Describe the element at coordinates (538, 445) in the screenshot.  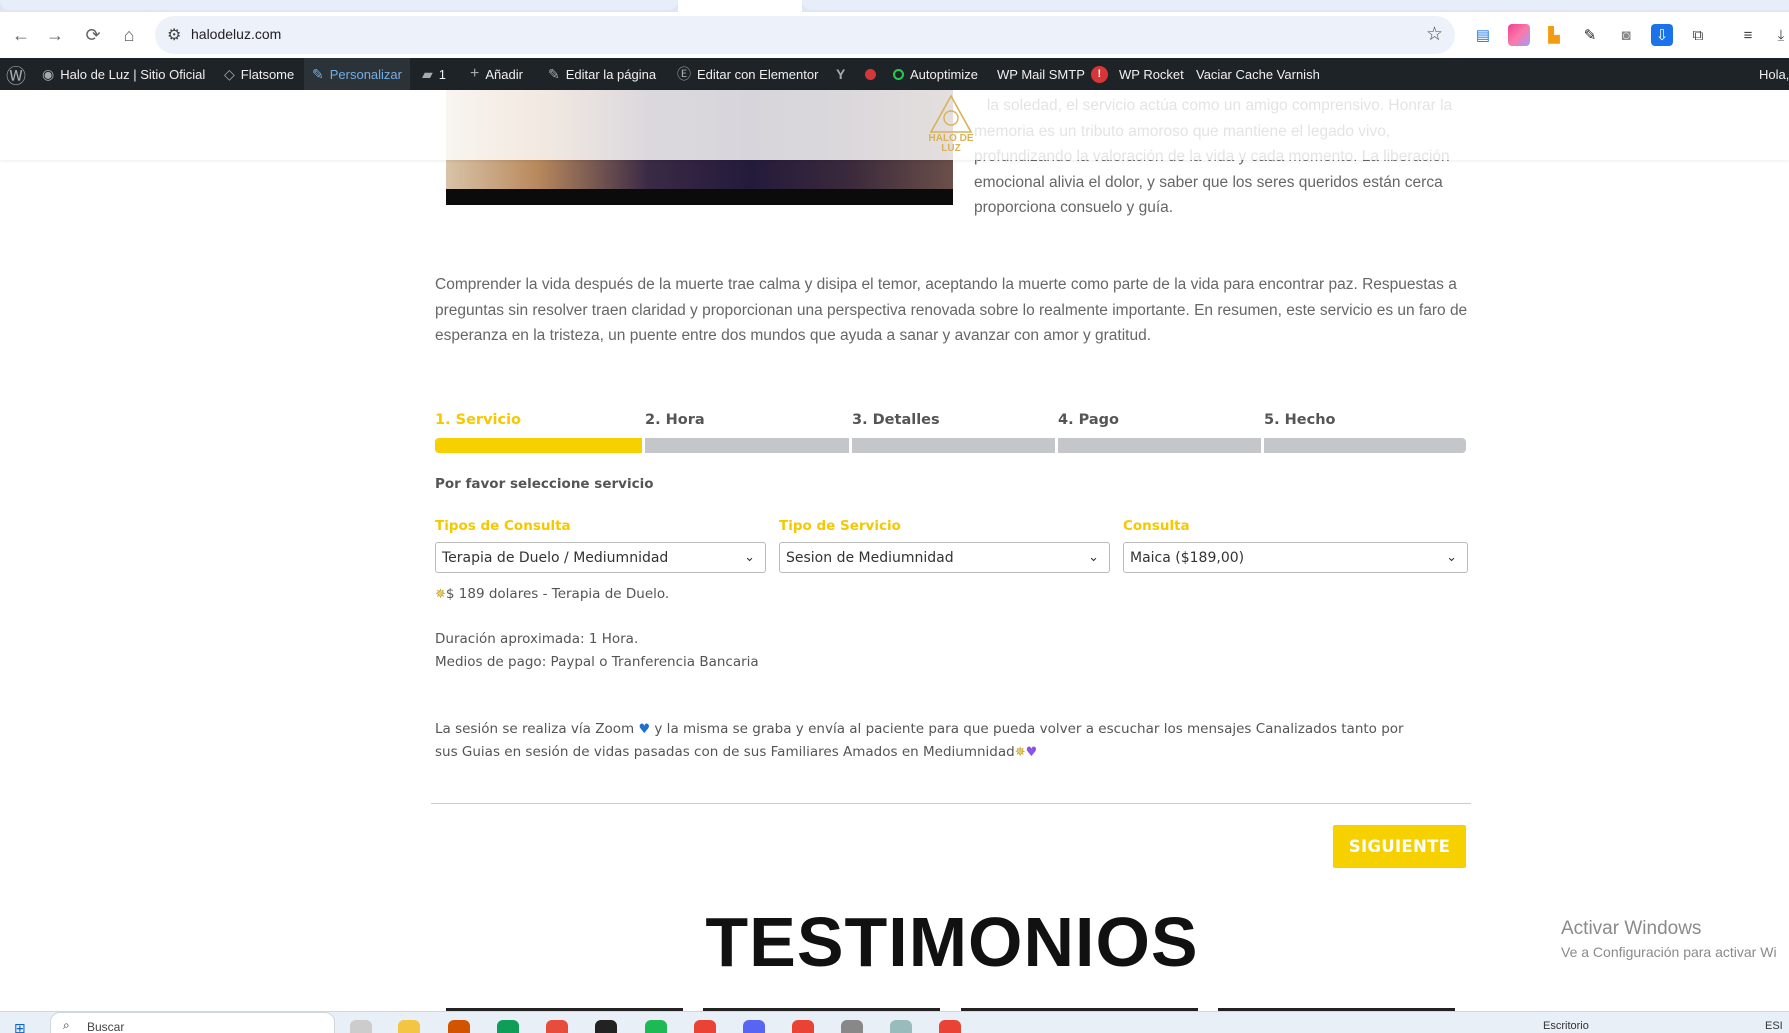
I see `step-1-bar` at that location.